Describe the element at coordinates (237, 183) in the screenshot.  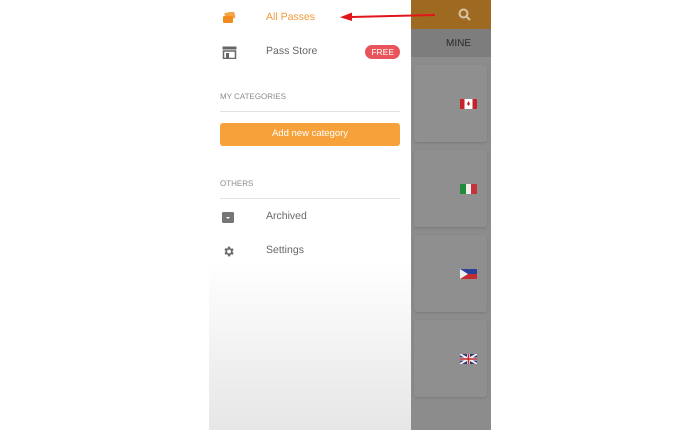
I see `section-heading: OTHERS` at that location.